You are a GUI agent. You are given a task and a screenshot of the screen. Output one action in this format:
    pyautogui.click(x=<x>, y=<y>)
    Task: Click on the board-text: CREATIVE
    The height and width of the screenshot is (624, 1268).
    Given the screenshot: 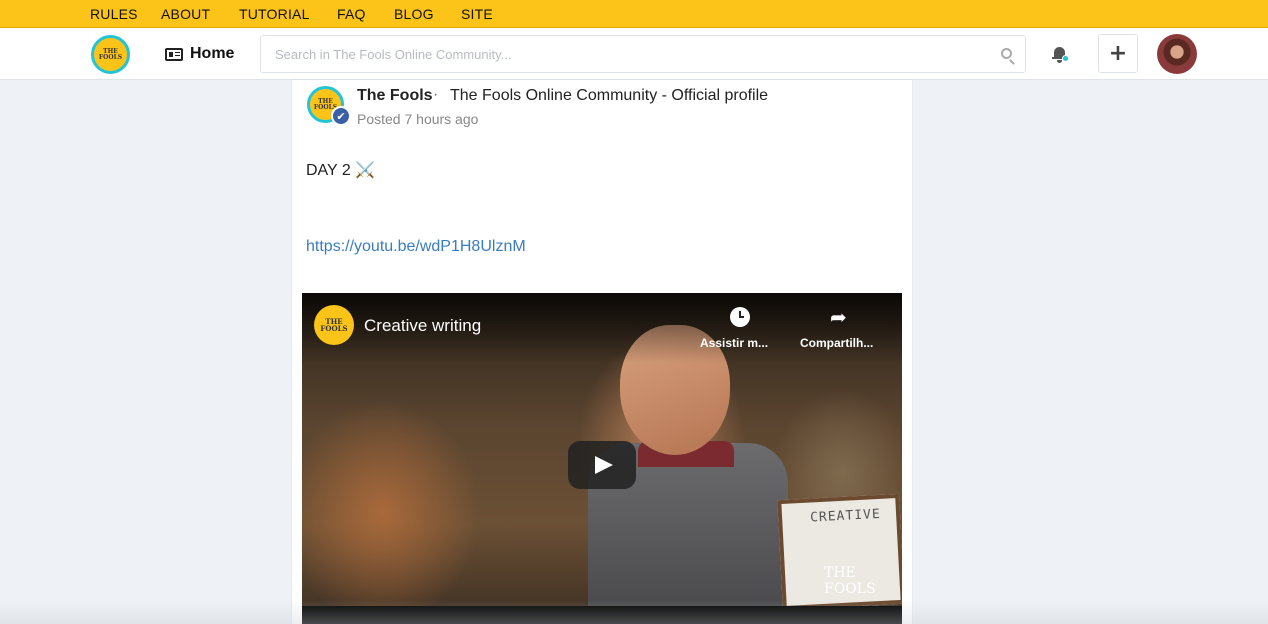 What is the action you would take?
    pyautogui.click(x=845, y=516)
    